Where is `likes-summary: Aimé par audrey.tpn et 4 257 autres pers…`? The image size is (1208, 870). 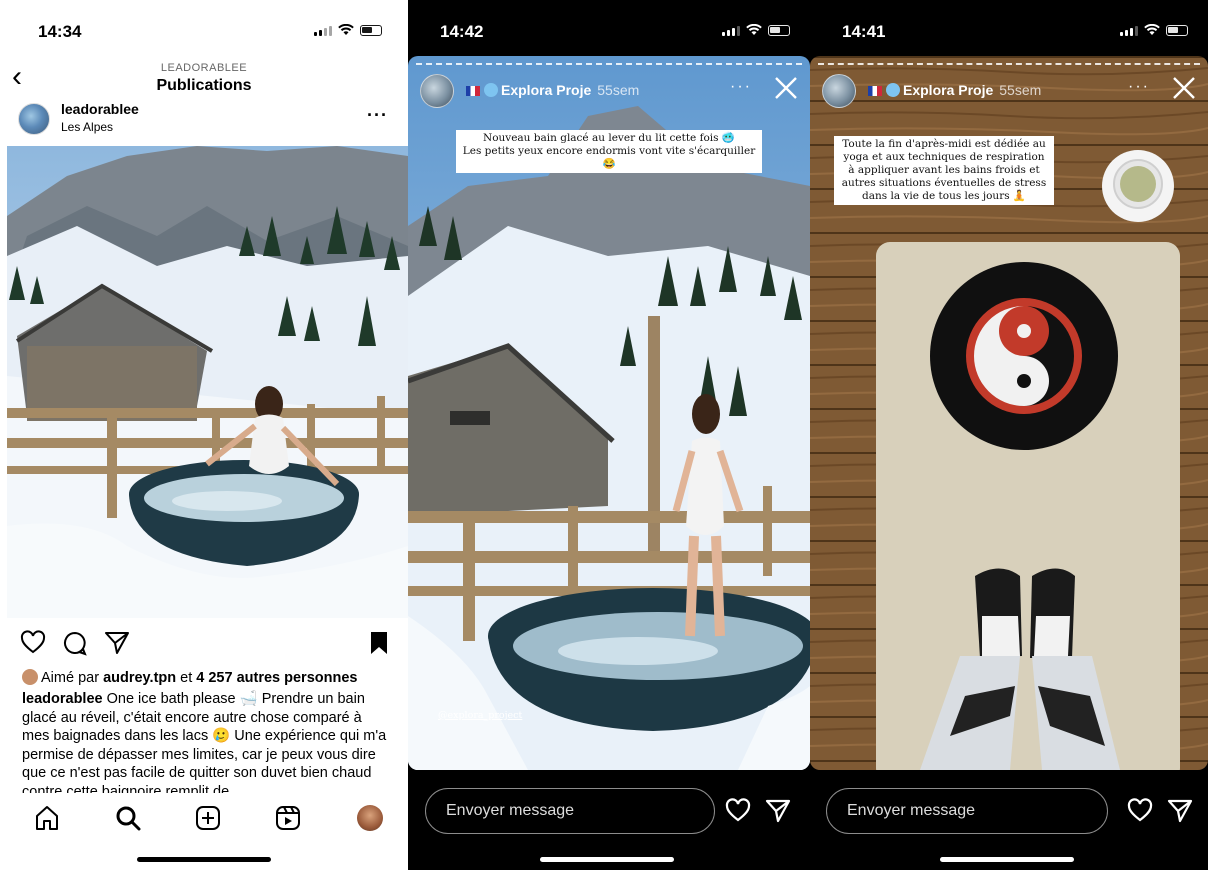 likes-summary: Aimé par audrey.tpn et 4 257 autres pers… is located at coordinates (189, 677).